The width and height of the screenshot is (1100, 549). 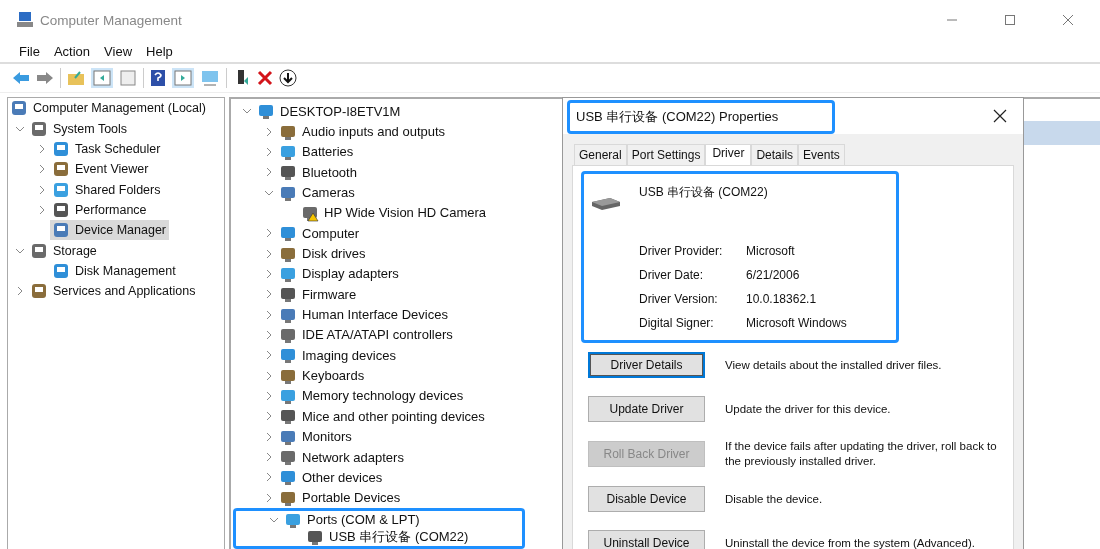 What do you see at coordinates (317, 192) in the screenshot?
I see `device-tree-item: Cameras` at bounding box center [317, 192].